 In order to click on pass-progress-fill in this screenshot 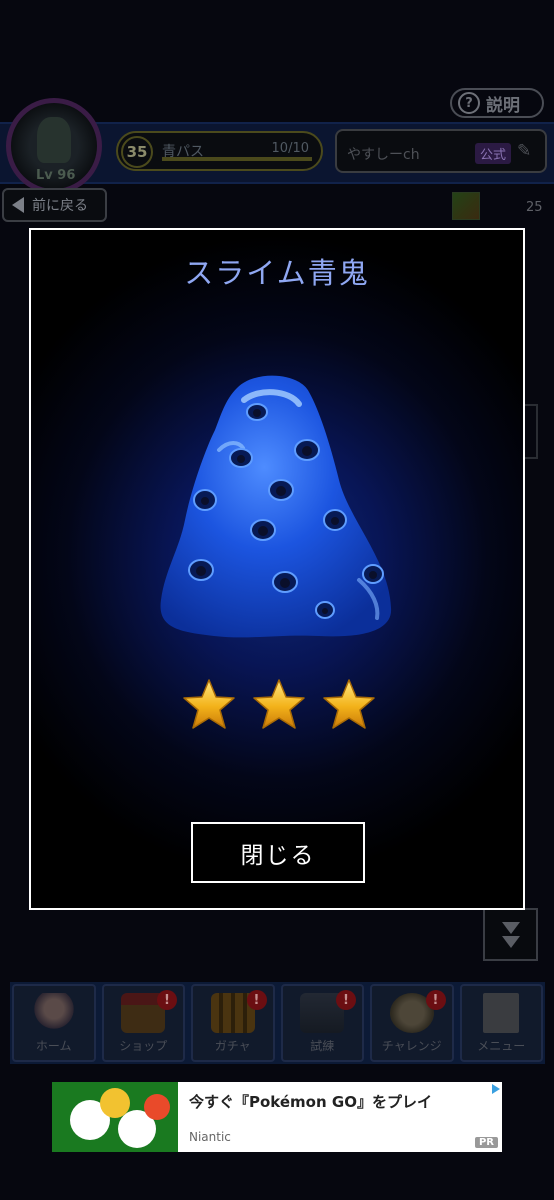, I will do `click(237, 159)`.